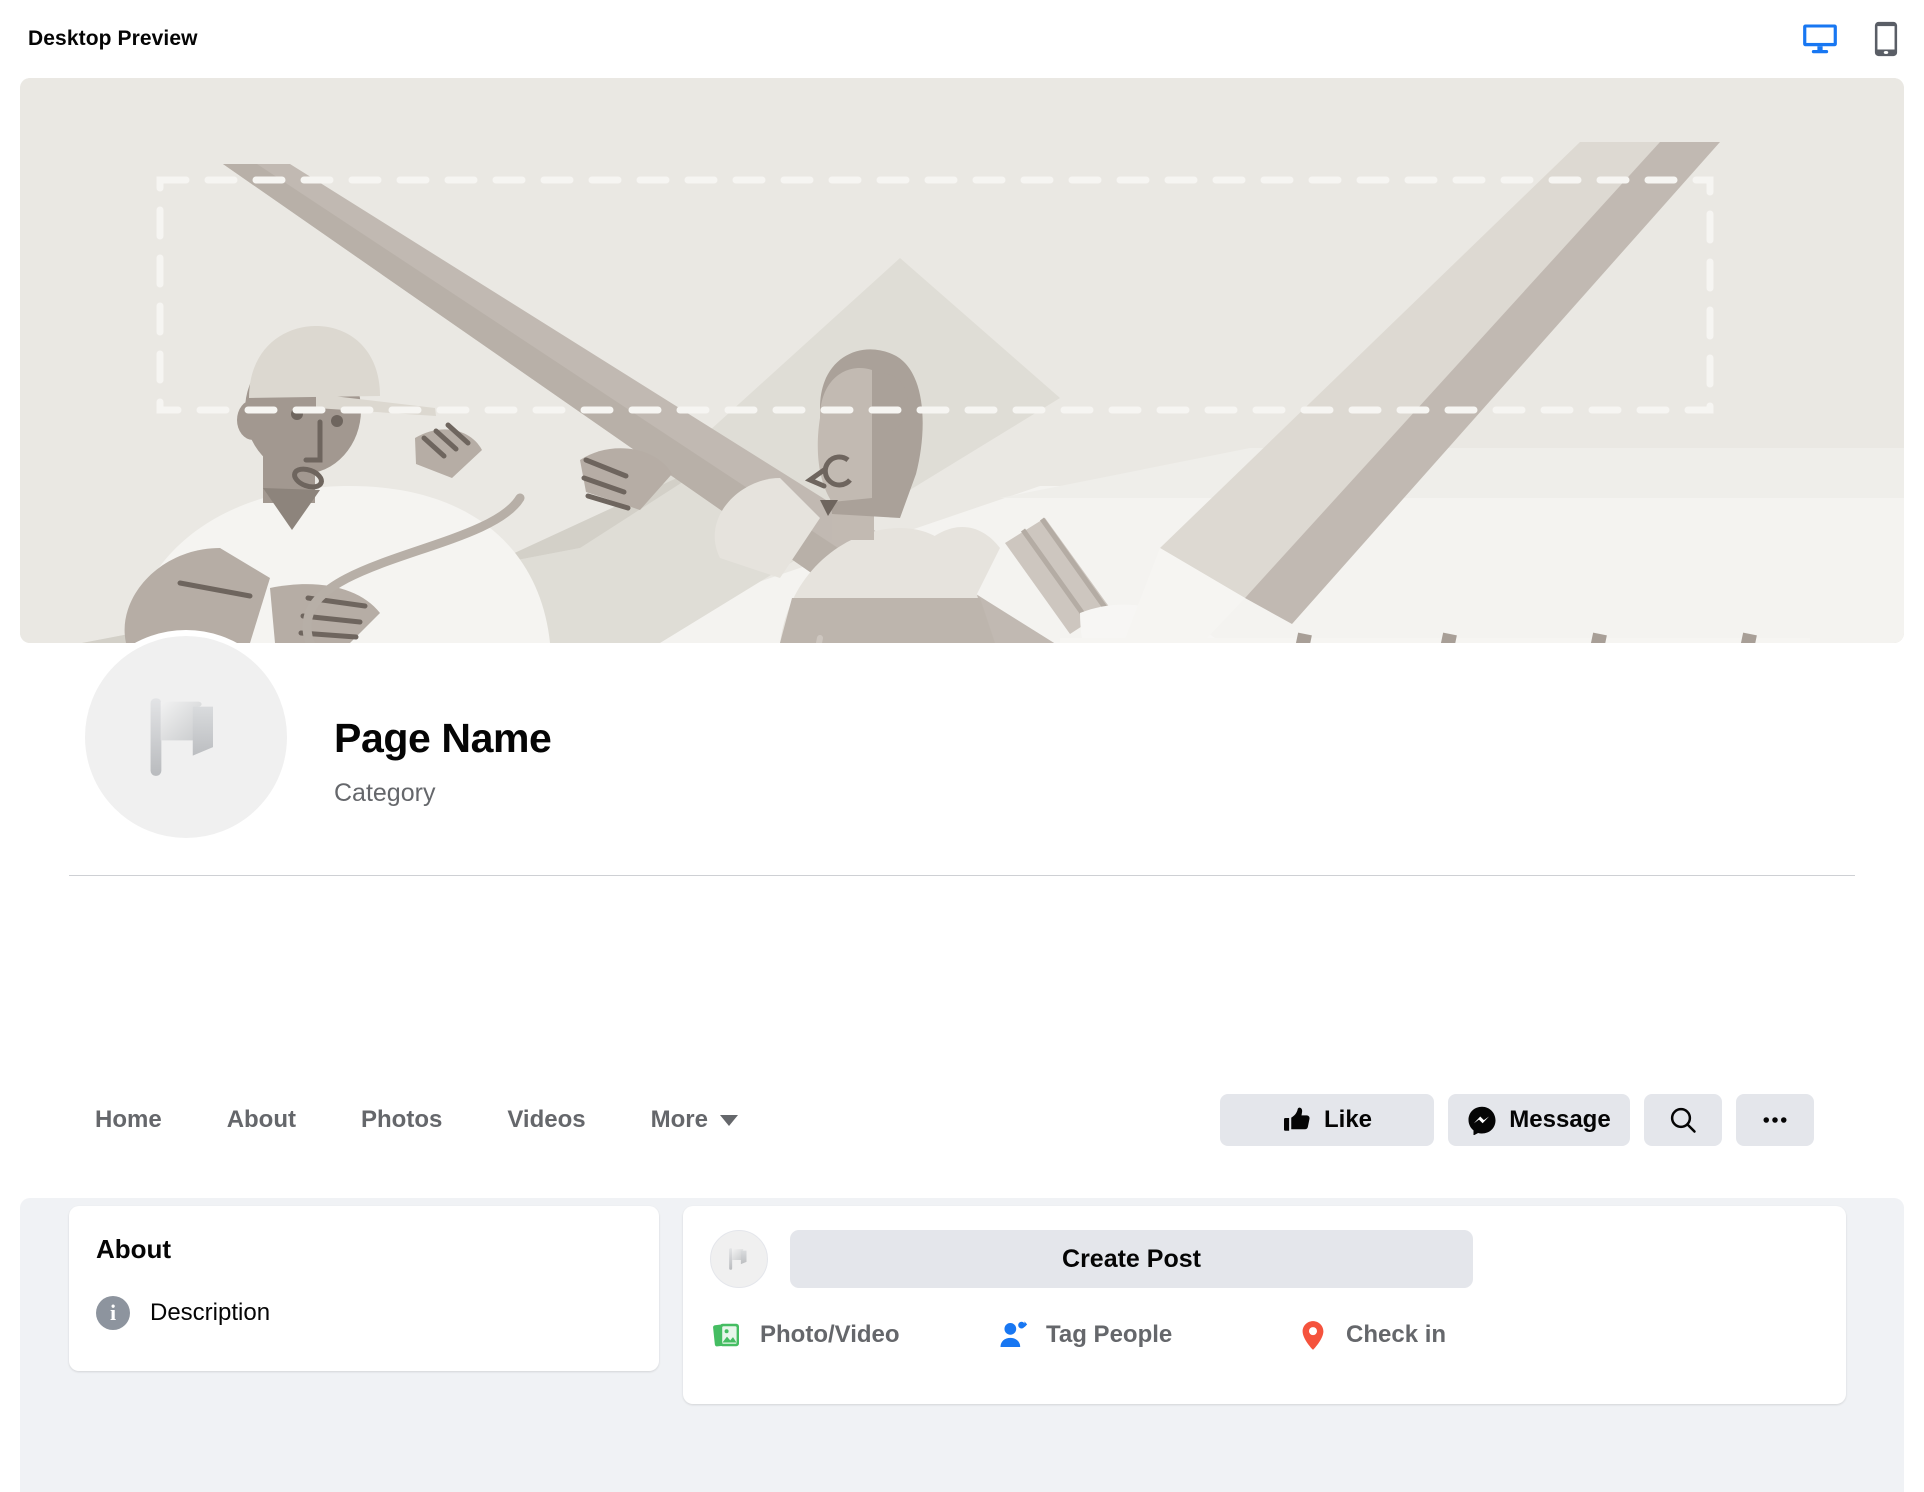 Image resolution: width=1924 pixels, height=1492 pixels. I want to click on tag-people-button: Tag People, so click(1146, 1335).